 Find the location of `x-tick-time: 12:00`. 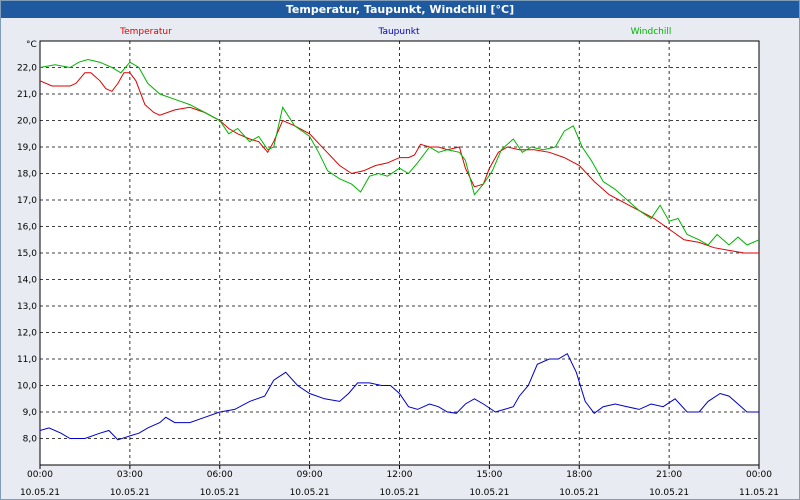

x-tick-time: 12:00 is located at coordinates (400, 475).